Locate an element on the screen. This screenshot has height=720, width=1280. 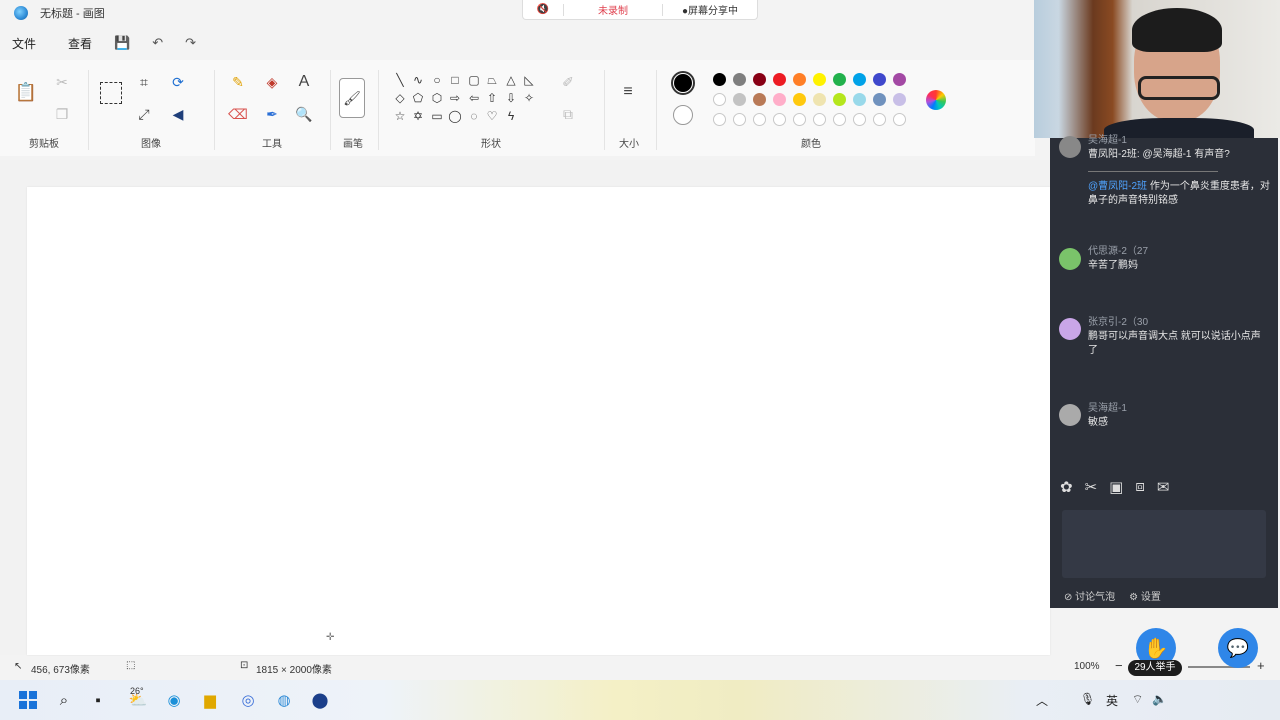
scissors-icon: ✂ is located at coordinates (1091, 487).